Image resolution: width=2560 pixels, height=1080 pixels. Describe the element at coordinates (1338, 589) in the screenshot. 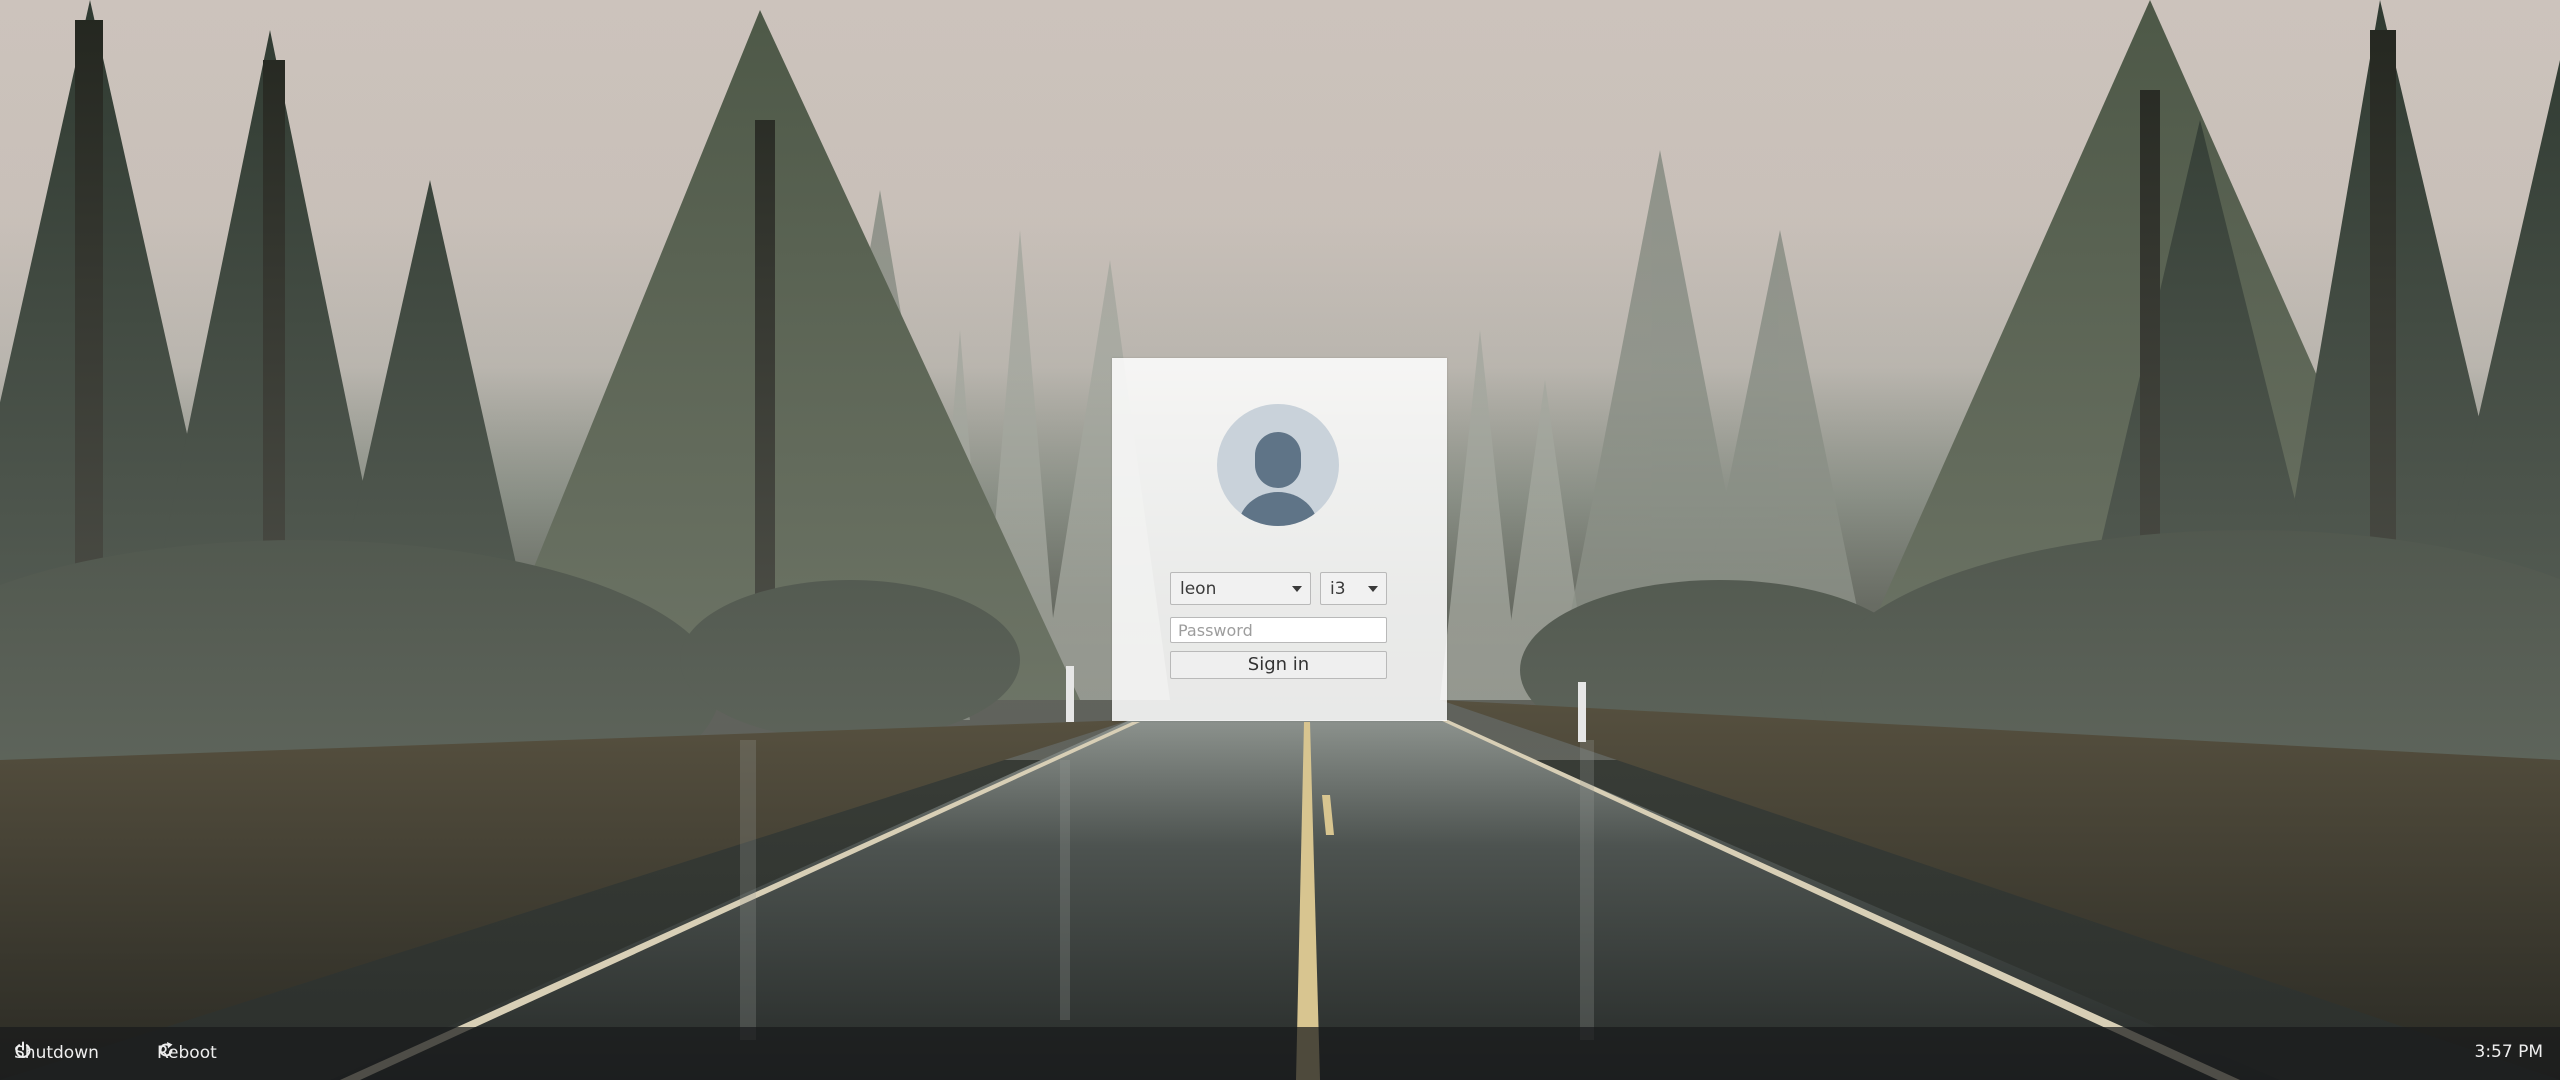

I see `session-value: i3` at that location.